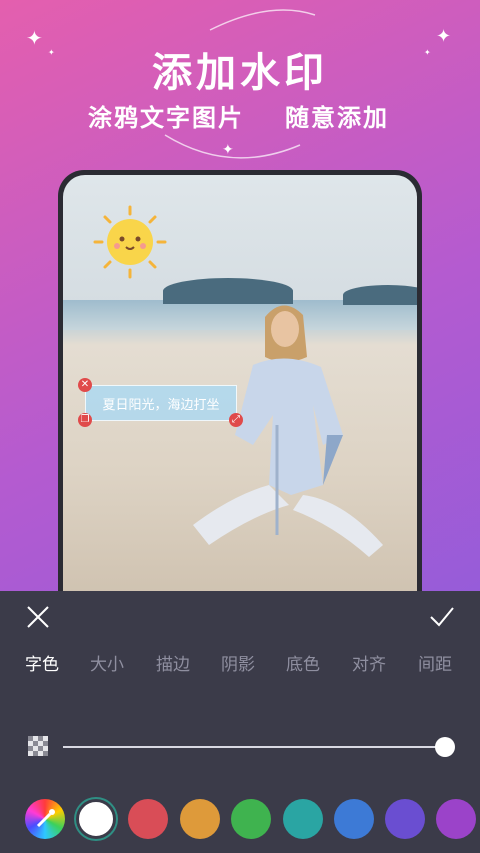 Image resolution: width=480 pixels, height=853 pixels. Describe the element at coordinates (435, 662) in the screenshot. I see `tab-spacing: 间距` at that location.